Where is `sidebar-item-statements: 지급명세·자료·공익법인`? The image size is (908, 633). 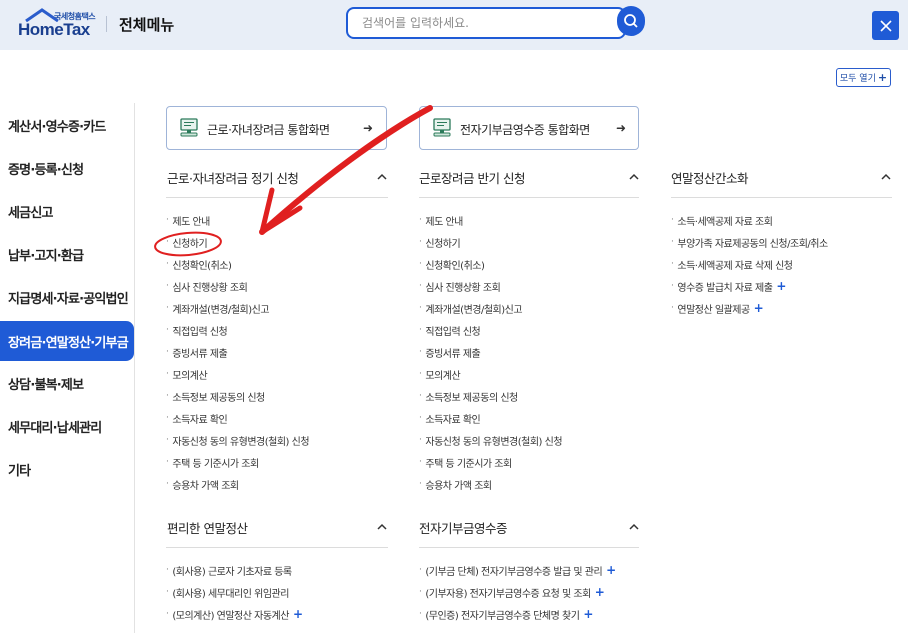 sidebar-item-statements: 지급명세·자료·공익법인 is located at coordinates (67, 297).